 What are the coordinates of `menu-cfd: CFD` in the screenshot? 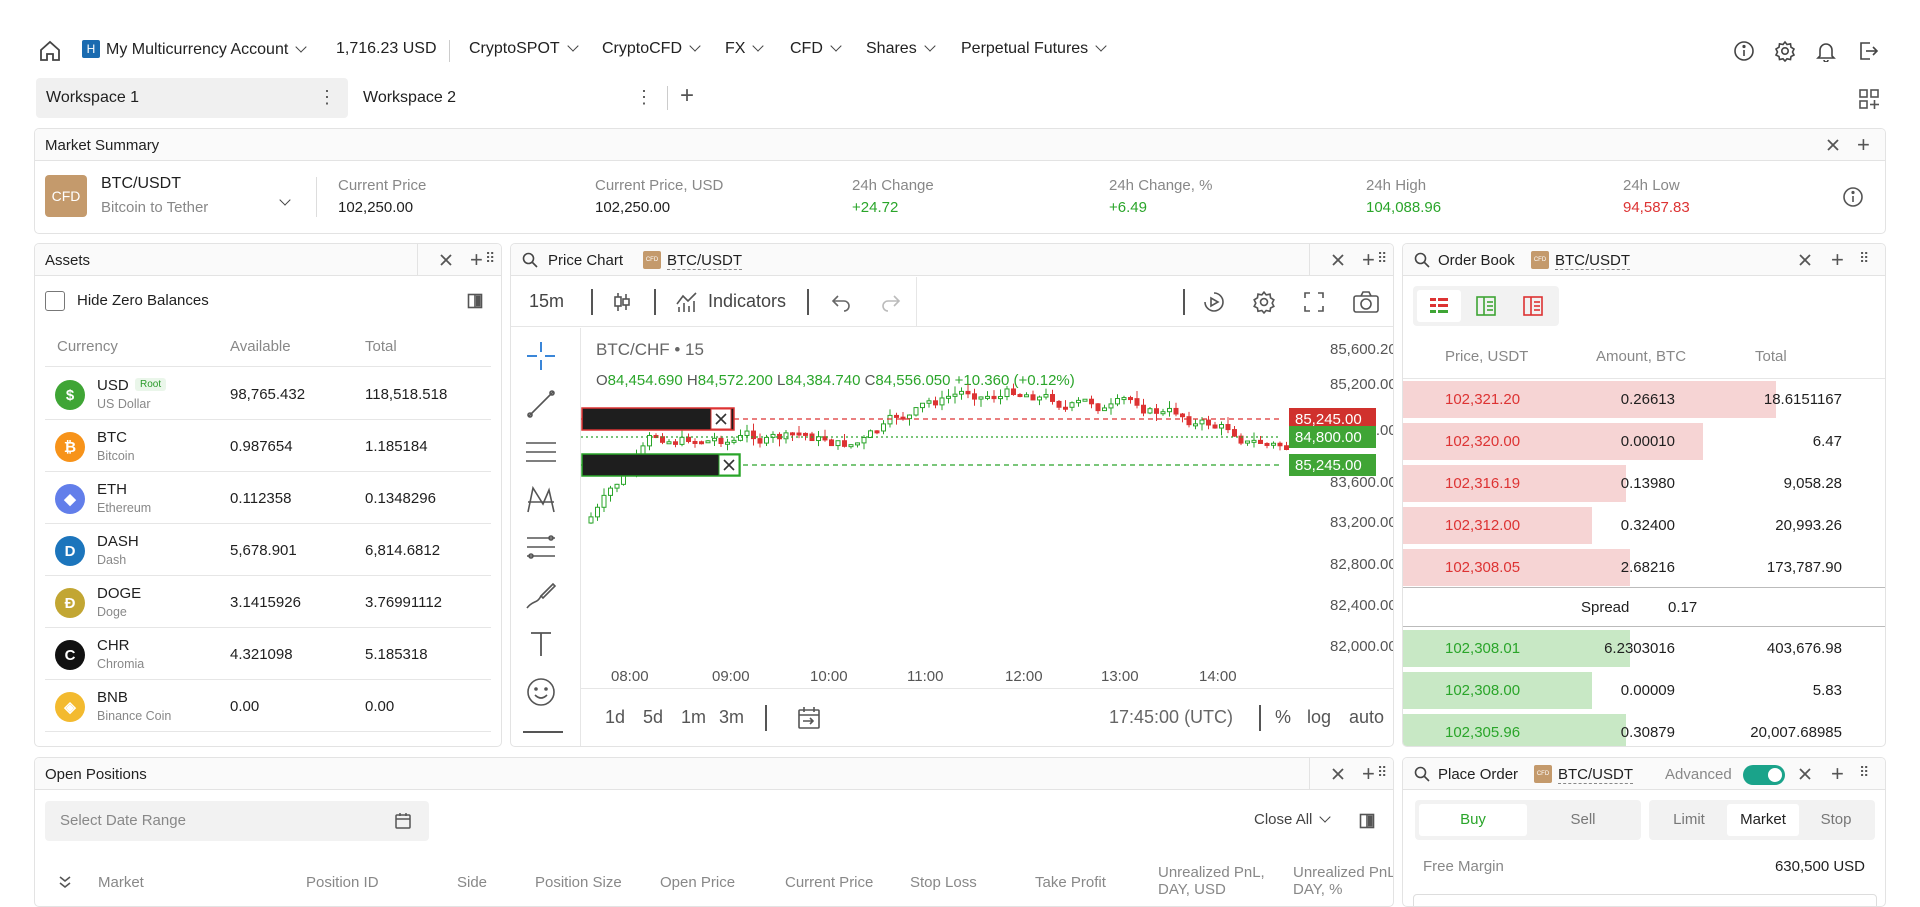 It's located at (816, 49).